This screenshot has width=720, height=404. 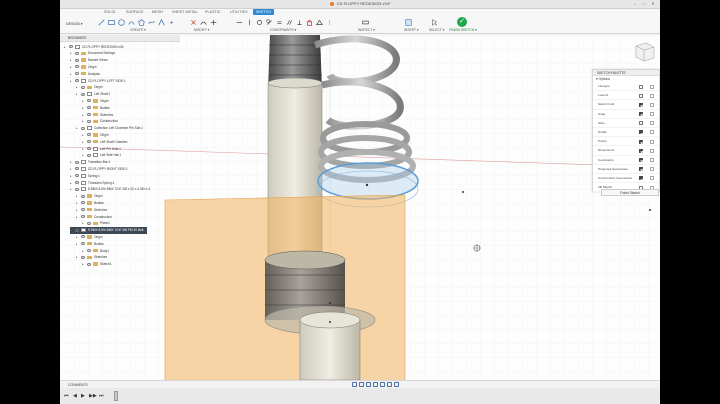 I want to click on palette-option-row: Profile, so click(x=626, y=133).